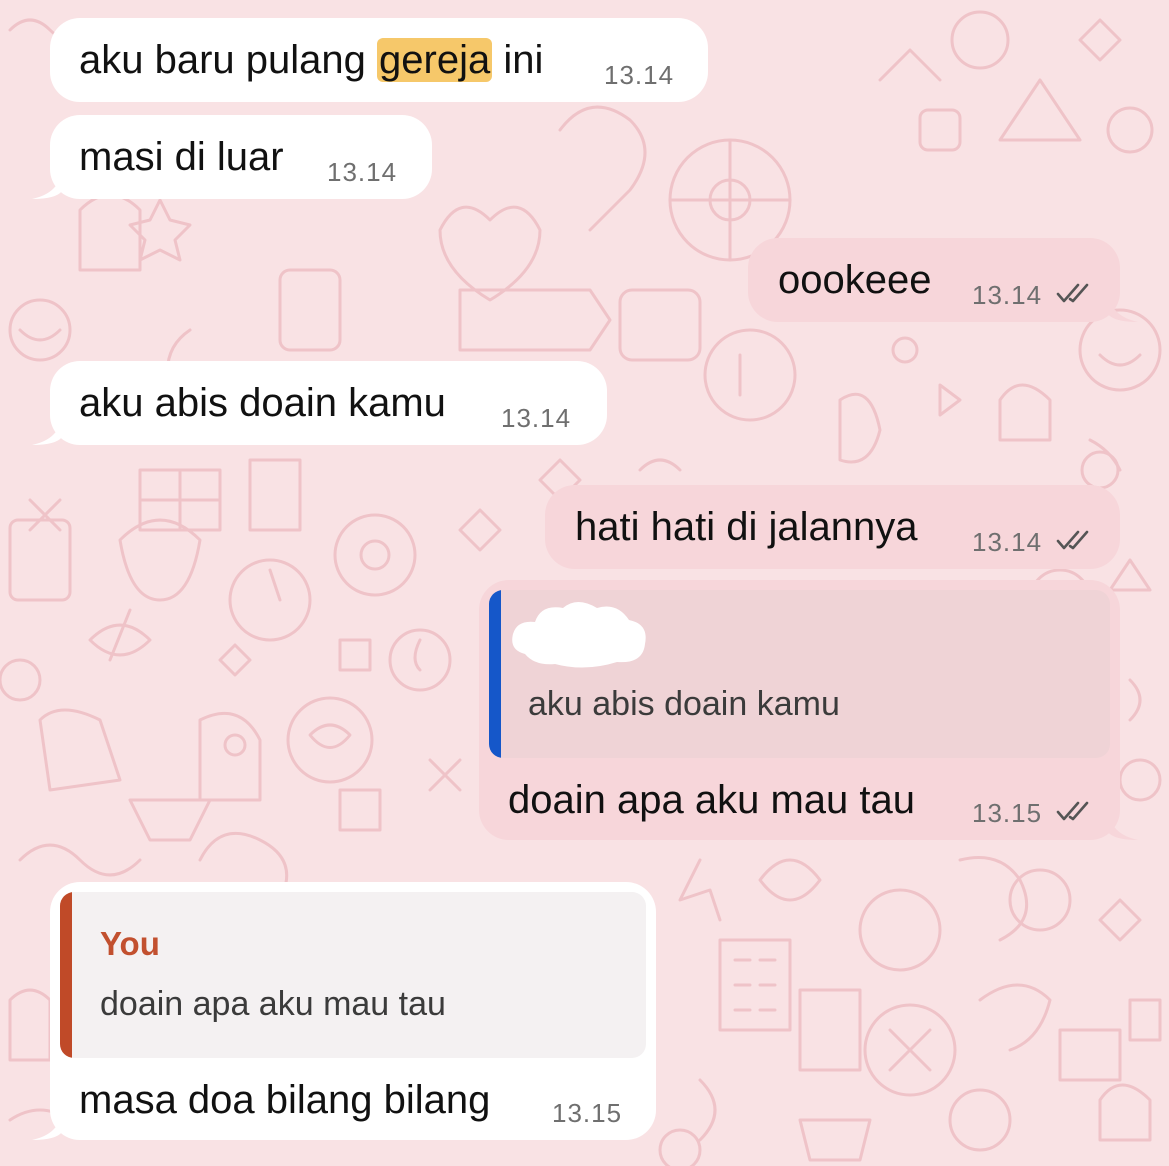 Image resolution: width=1169 pixels, height=1166 pixels. I want to click on incoming-message-bubble: masi di luar 13.14, so click(232, 157).